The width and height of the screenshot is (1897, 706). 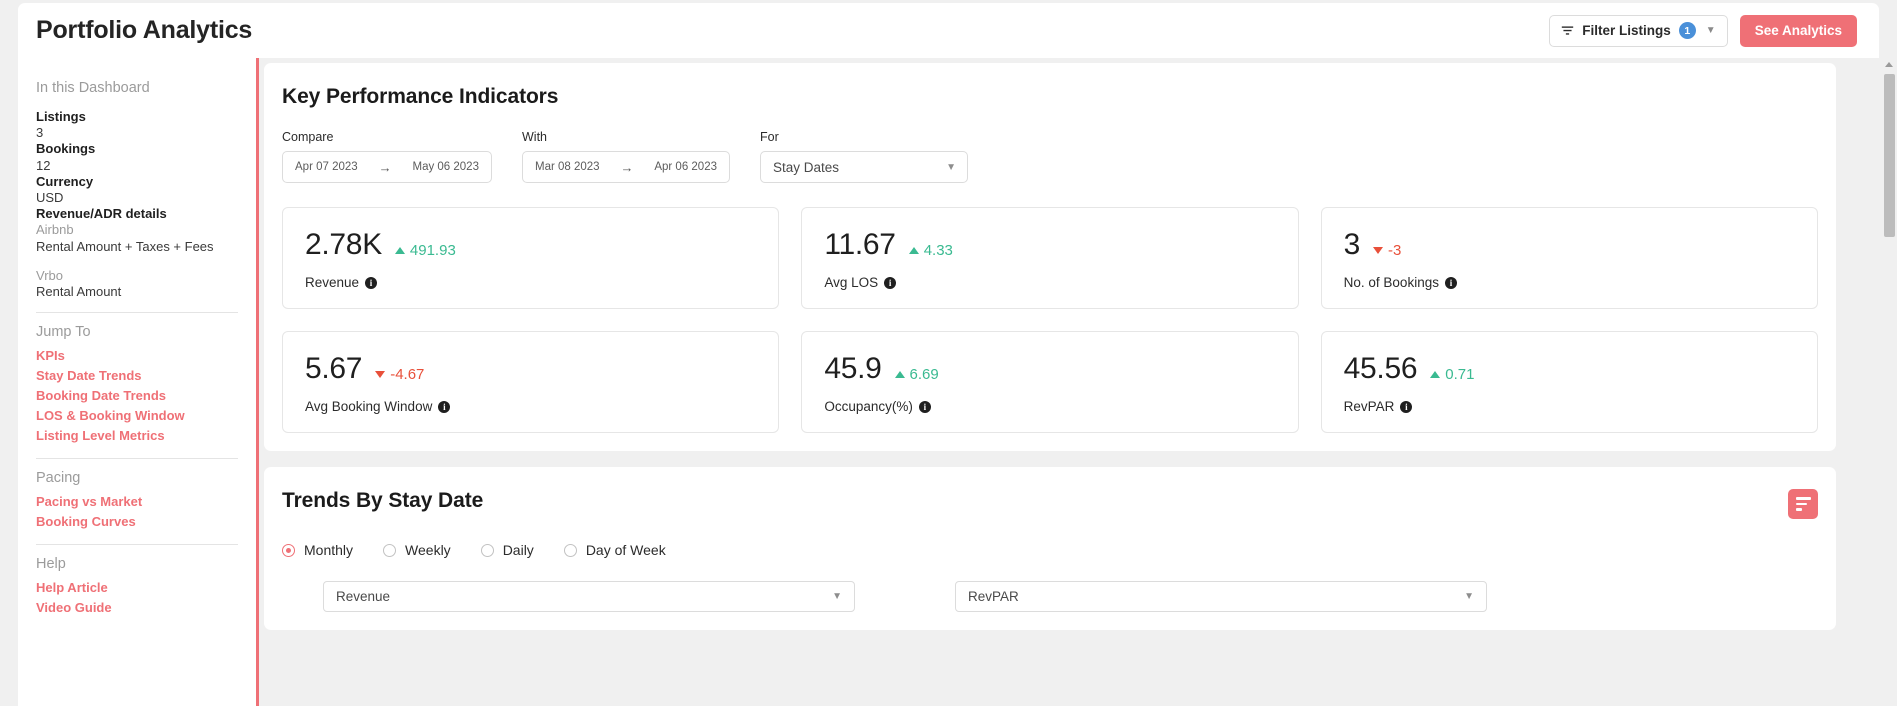 What do you see at coordinates (1049, 406) in the screenshot?
I see `kpi-label-row: Occupancy(%) i` at bounding box center [1049, 406].